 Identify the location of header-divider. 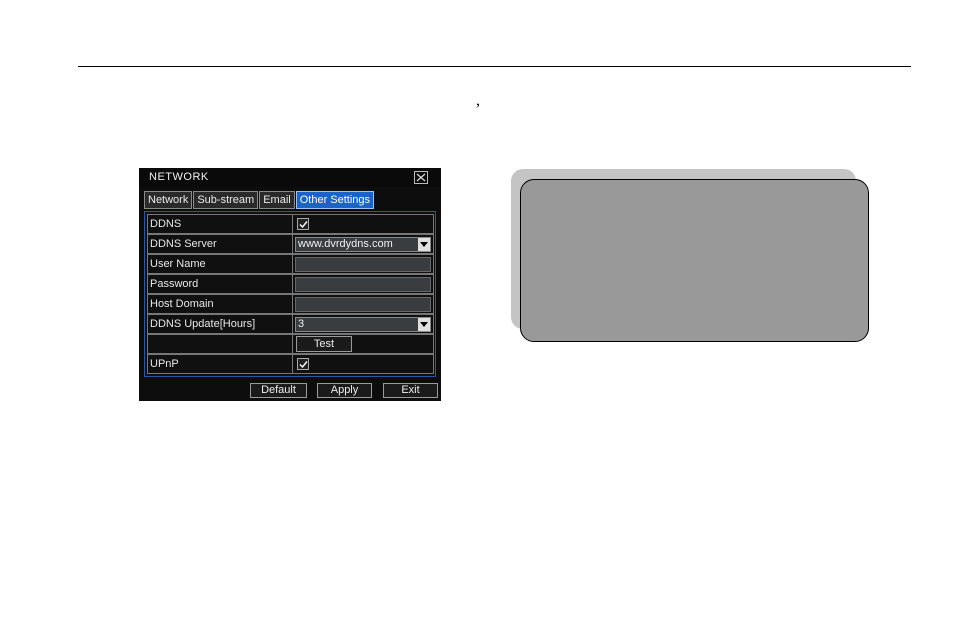
(494, 66).